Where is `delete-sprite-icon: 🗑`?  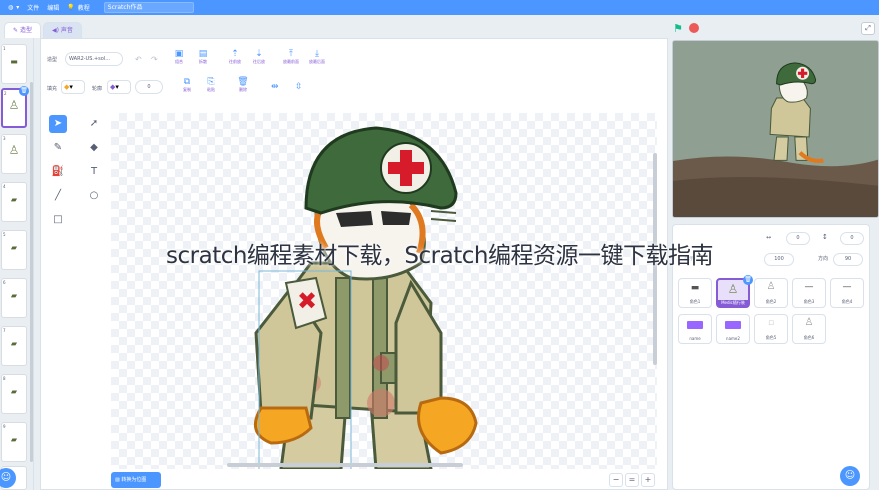
delete-sprite-icon: 🗑 is located at coordinates (748, 280).